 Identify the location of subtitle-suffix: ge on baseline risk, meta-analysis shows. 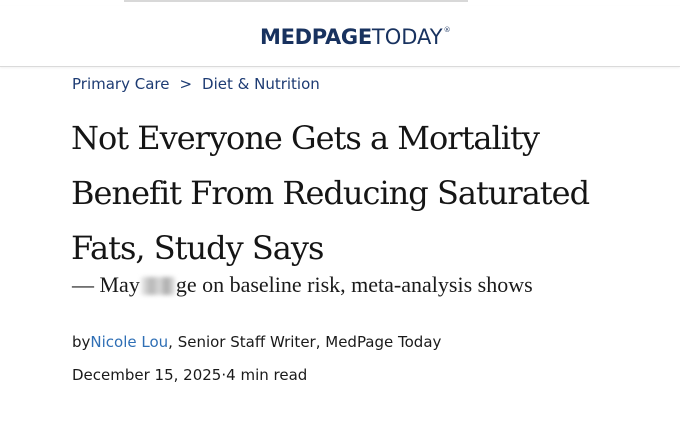
(354, 284).